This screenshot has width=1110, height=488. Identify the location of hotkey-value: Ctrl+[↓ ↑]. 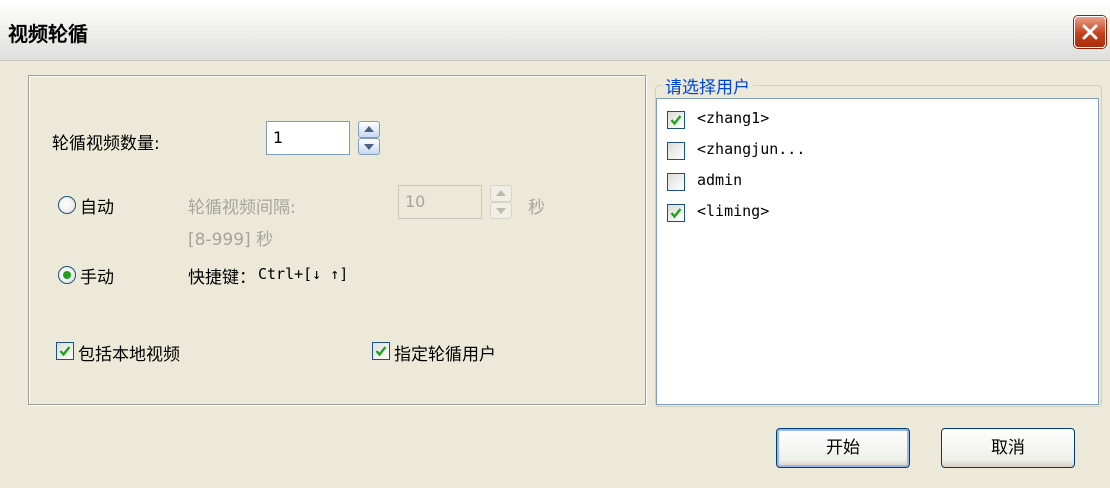
(303, 274).